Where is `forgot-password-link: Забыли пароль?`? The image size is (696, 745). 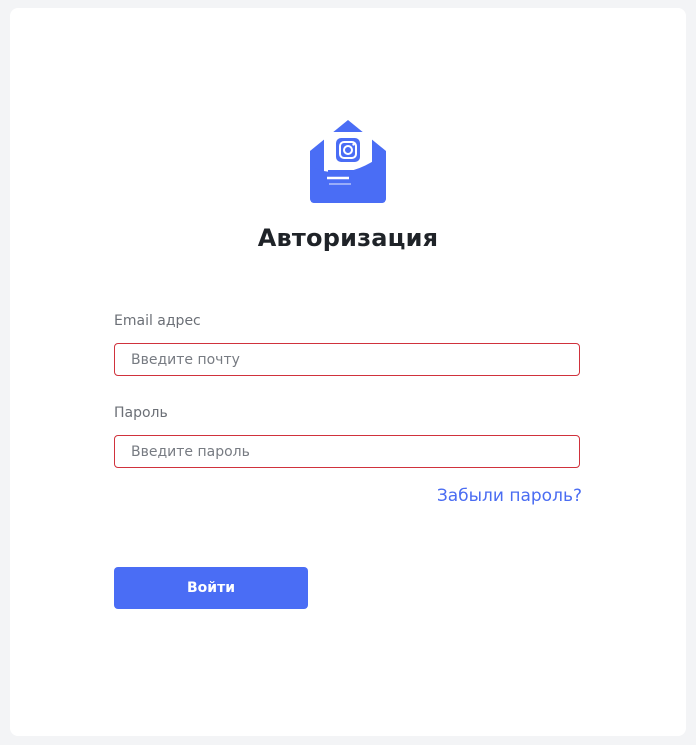
forgot-password-link: Забыли пароль? is located at coordinates (509, 496).